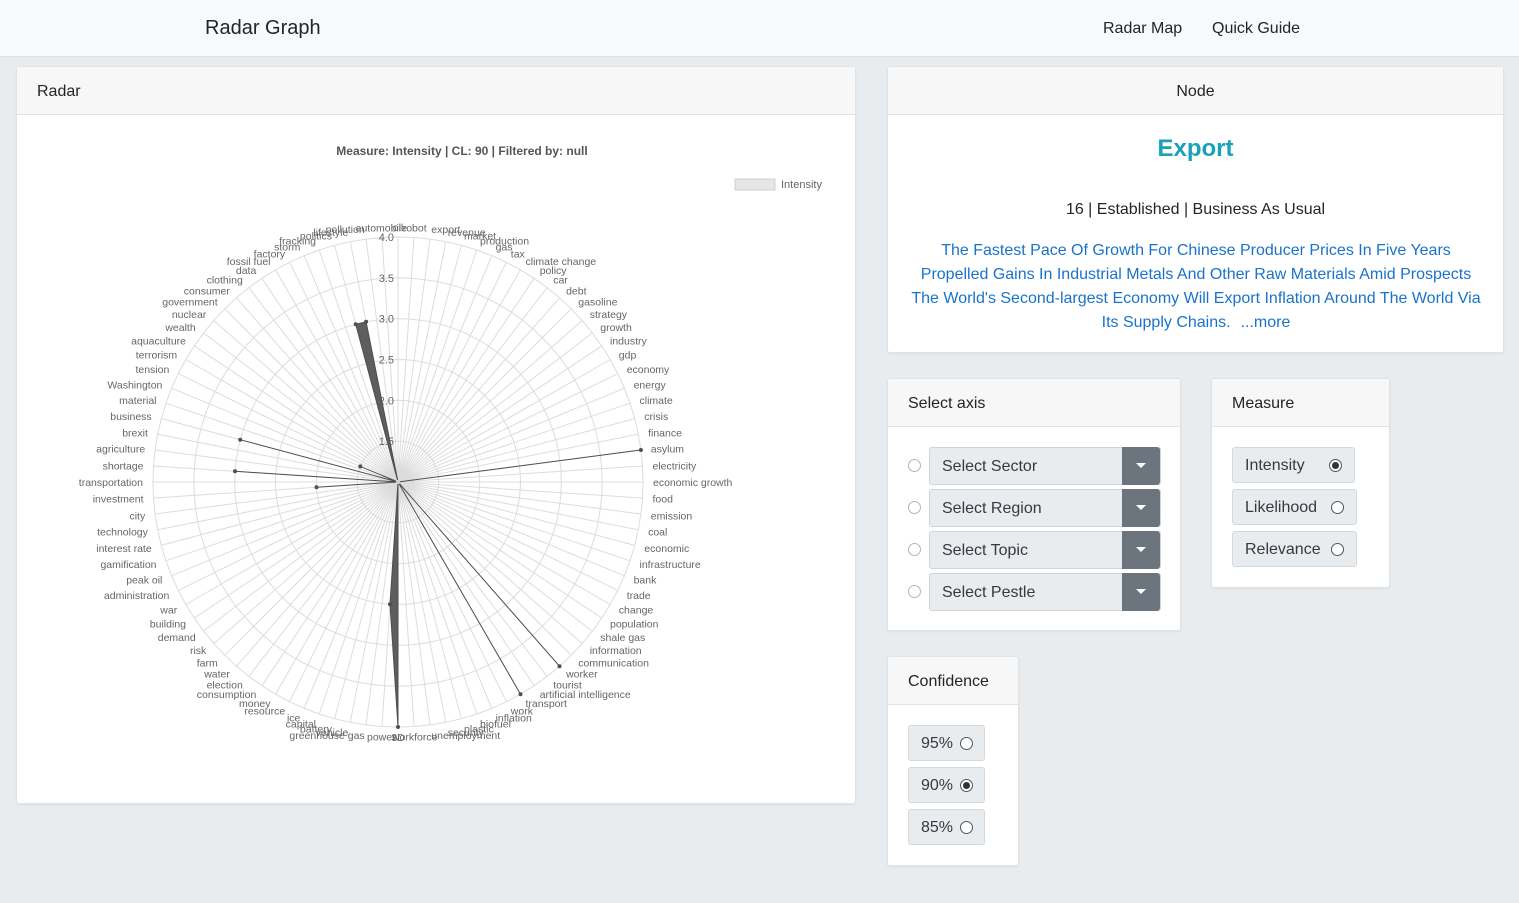  I want to click on measure-option-relevance: Relevance, so click(1294, 549).